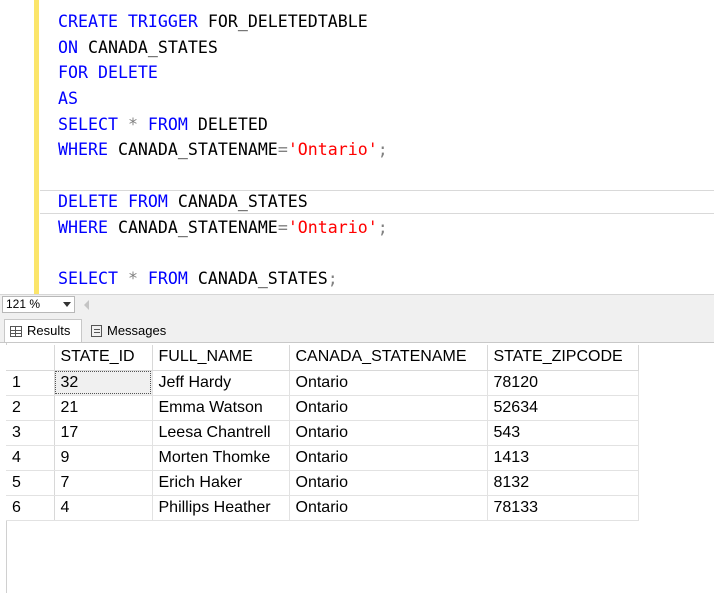  Describe the element at coordinates (133, 21) in the screenshot. I see `sql-keyword: CREATE TRIGGER` at that location.